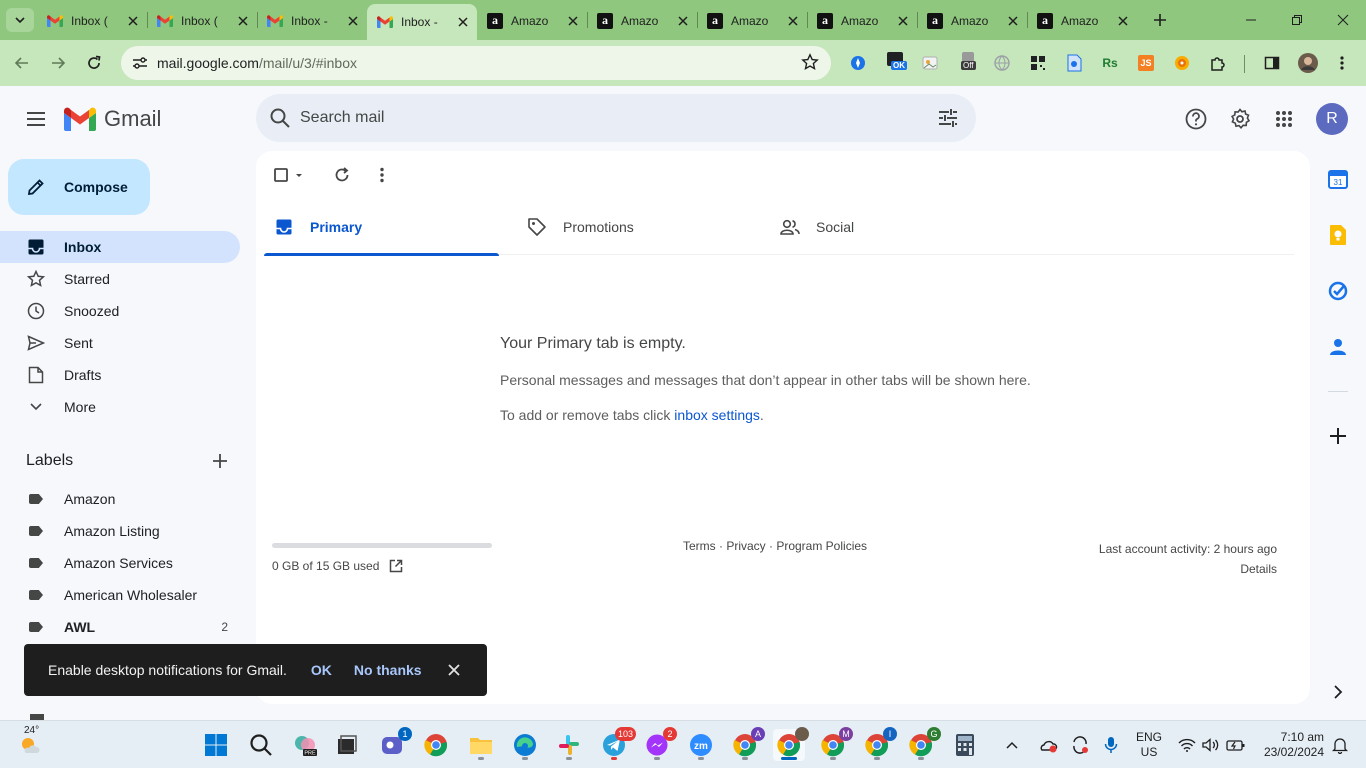 This screenshot has width=1366, height=768. What do you see at coordinates (1187, 744) in the screenshot?
I see `wifi-tray-icon` at bounding box center [1187, 744].